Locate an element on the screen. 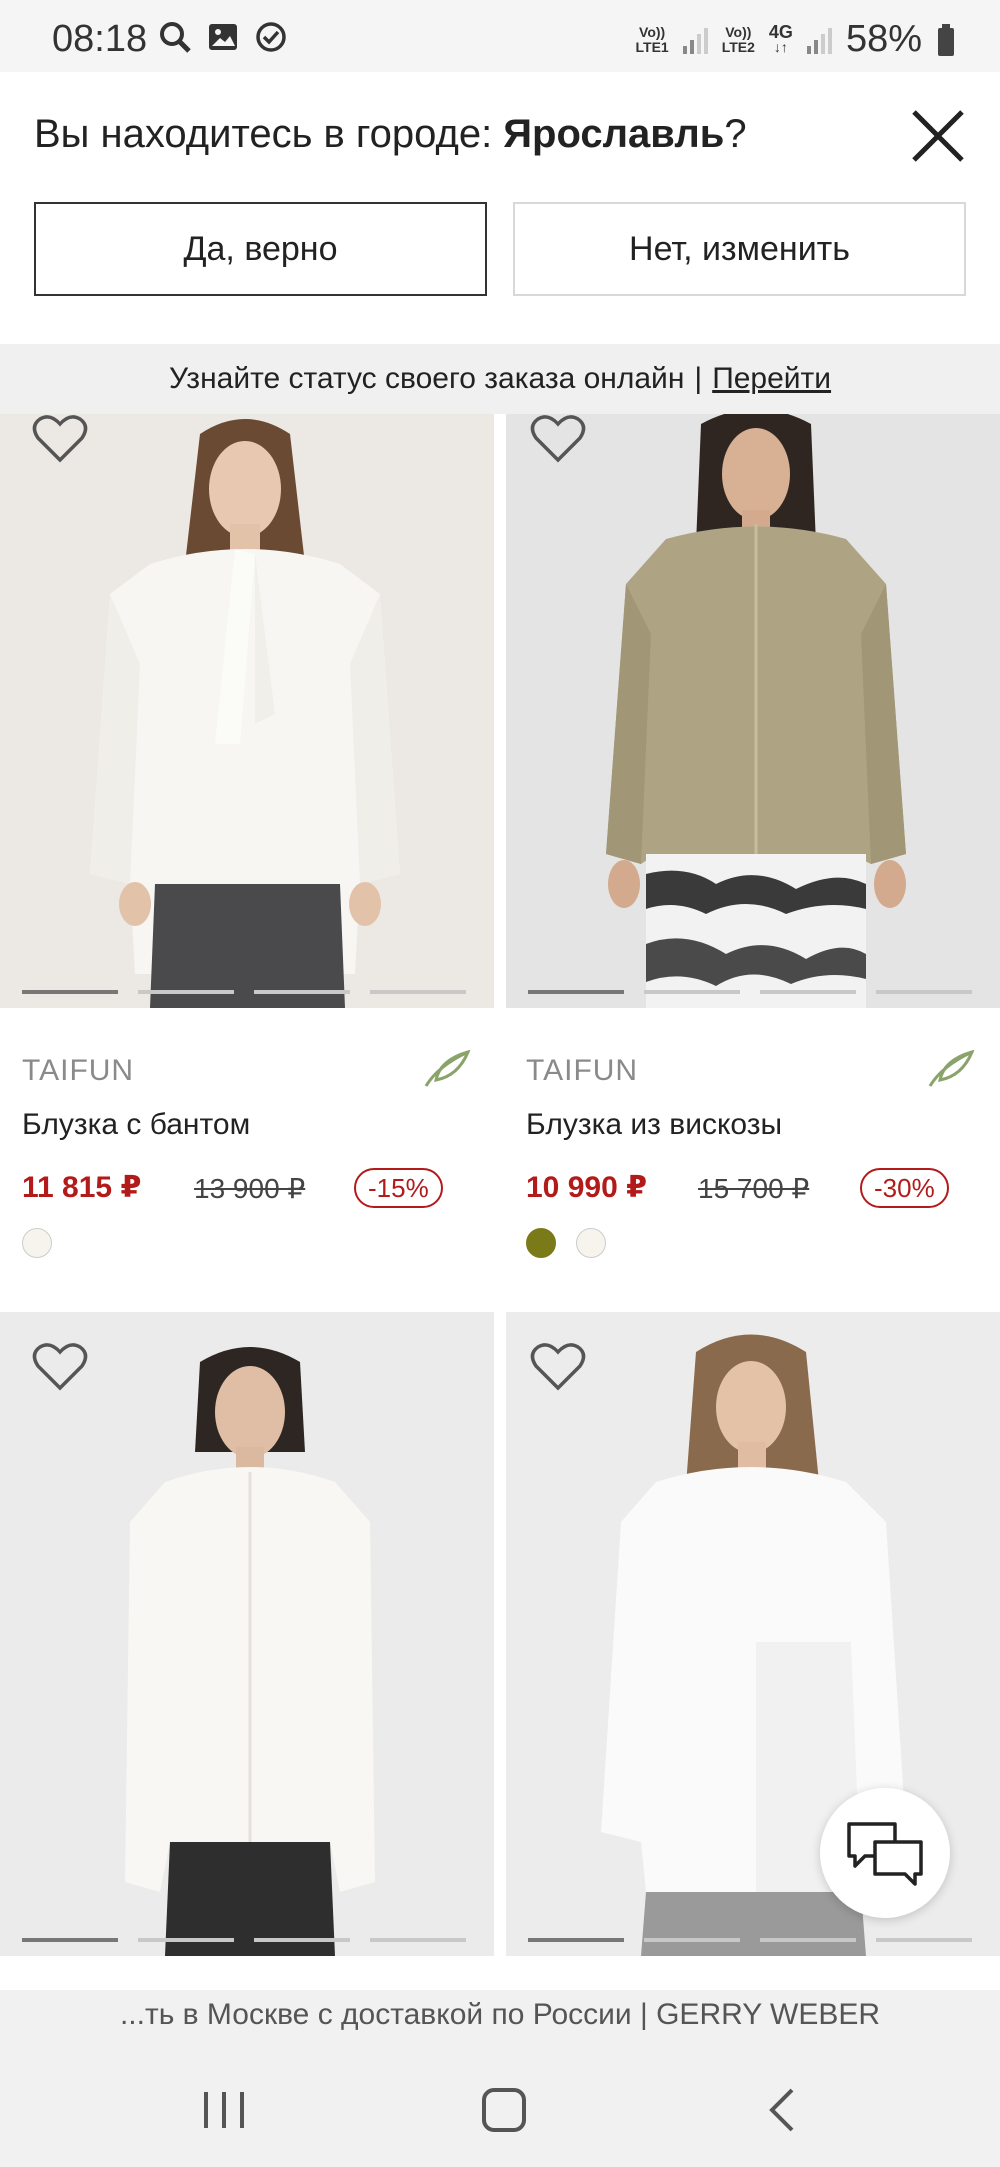 The image size is (1000, 2167). status-icons is located at coordinates (223, 37).